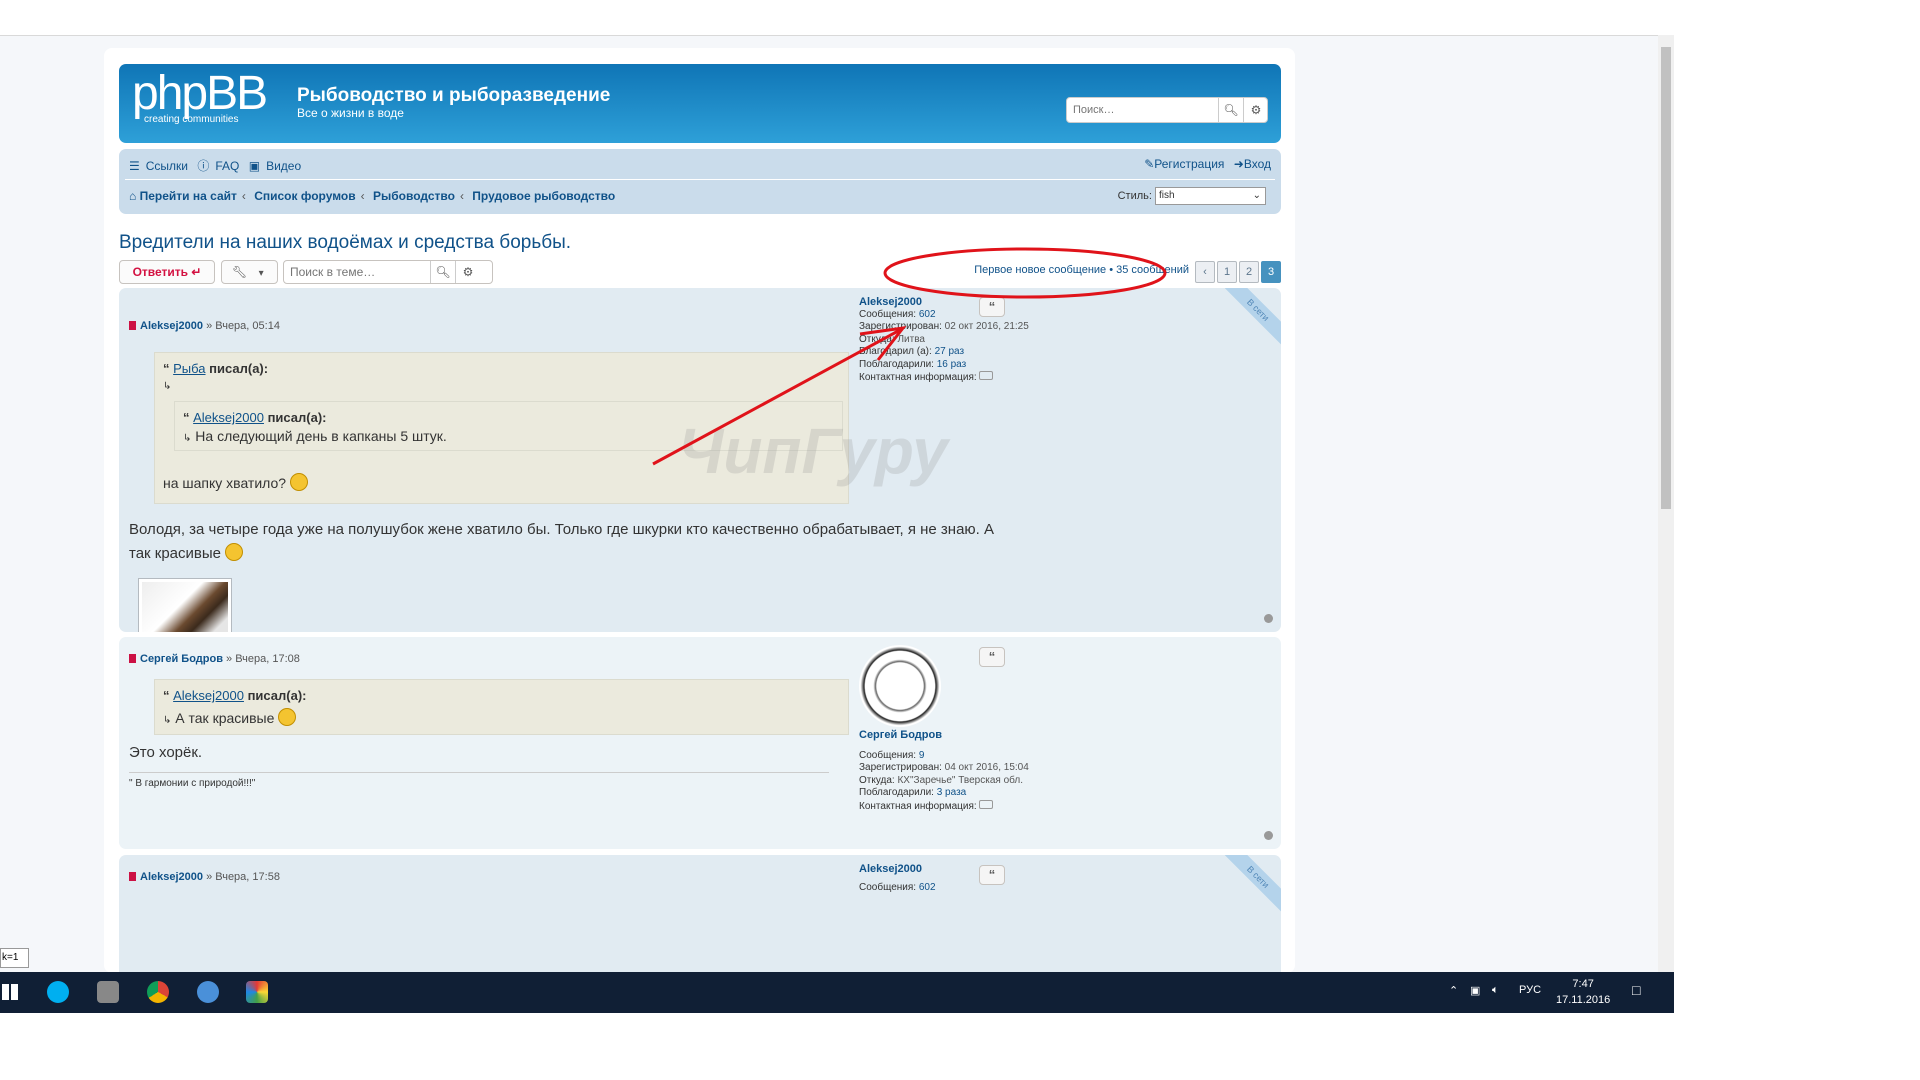 This screenshot has width=1920, height=1080. I want to click on links-menu: Ссылки, so click(167, 166).